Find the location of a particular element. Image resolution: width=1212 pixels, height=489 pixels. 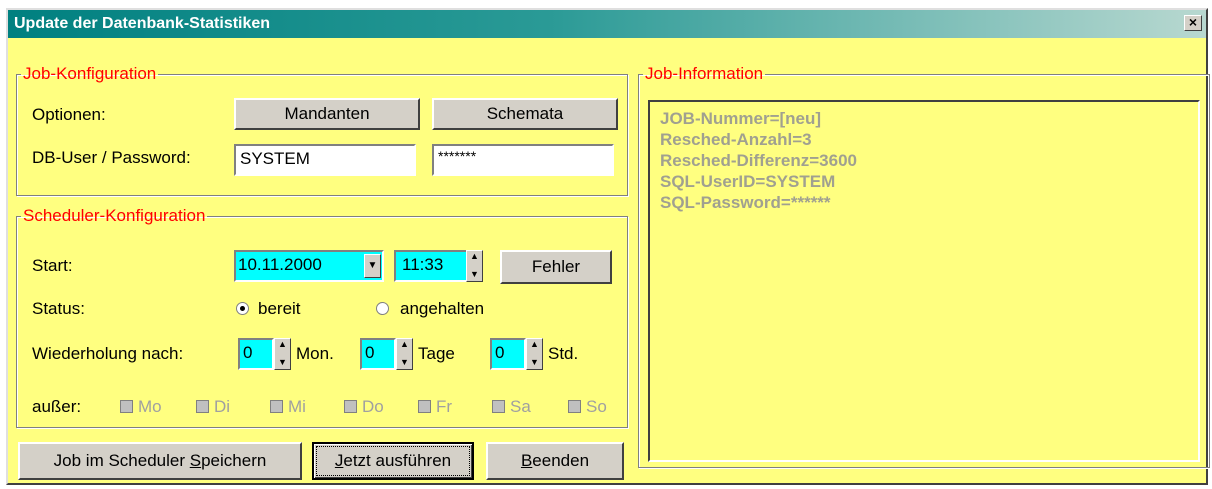

run-now-button: Jetzt ausführen is located at coordinates (393, 461).